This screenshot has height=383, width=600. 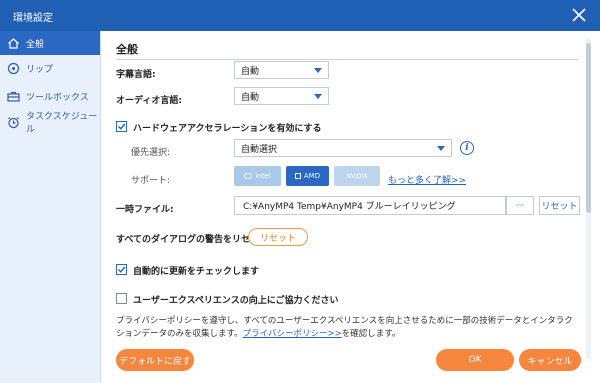 I want to click on priority-select: 自動選択, so click(x=343, y=148).